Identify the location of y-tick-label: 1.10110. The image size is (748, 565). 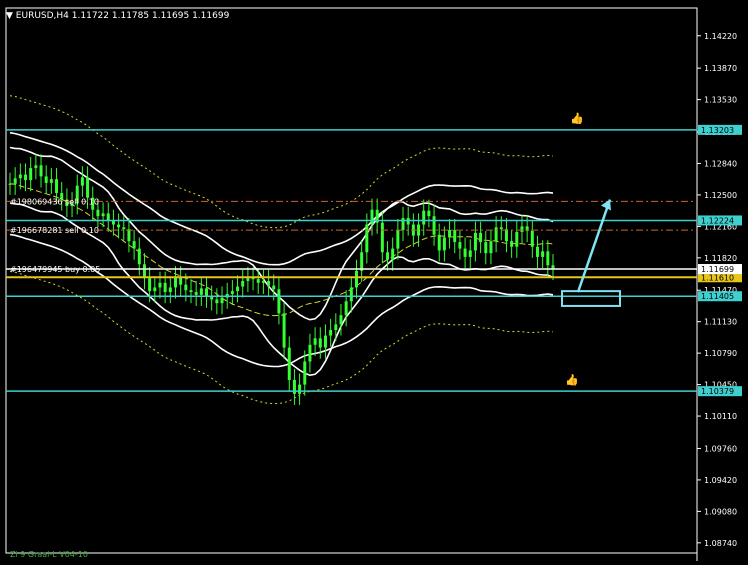
(720, 416).